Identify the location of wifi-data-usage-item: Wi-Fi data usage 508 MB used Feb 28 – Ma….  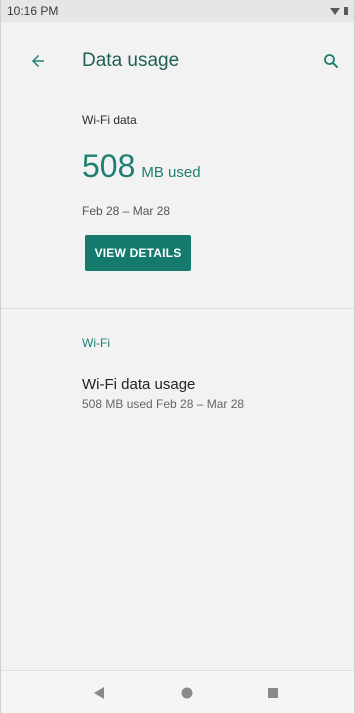
(178, 394).